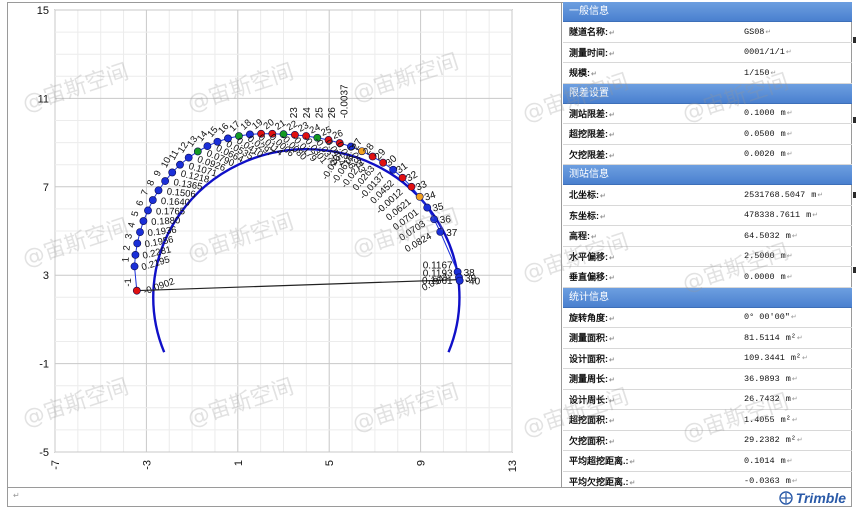  I want to click on info-value: 64.5032 m↵, so click(771, 235).